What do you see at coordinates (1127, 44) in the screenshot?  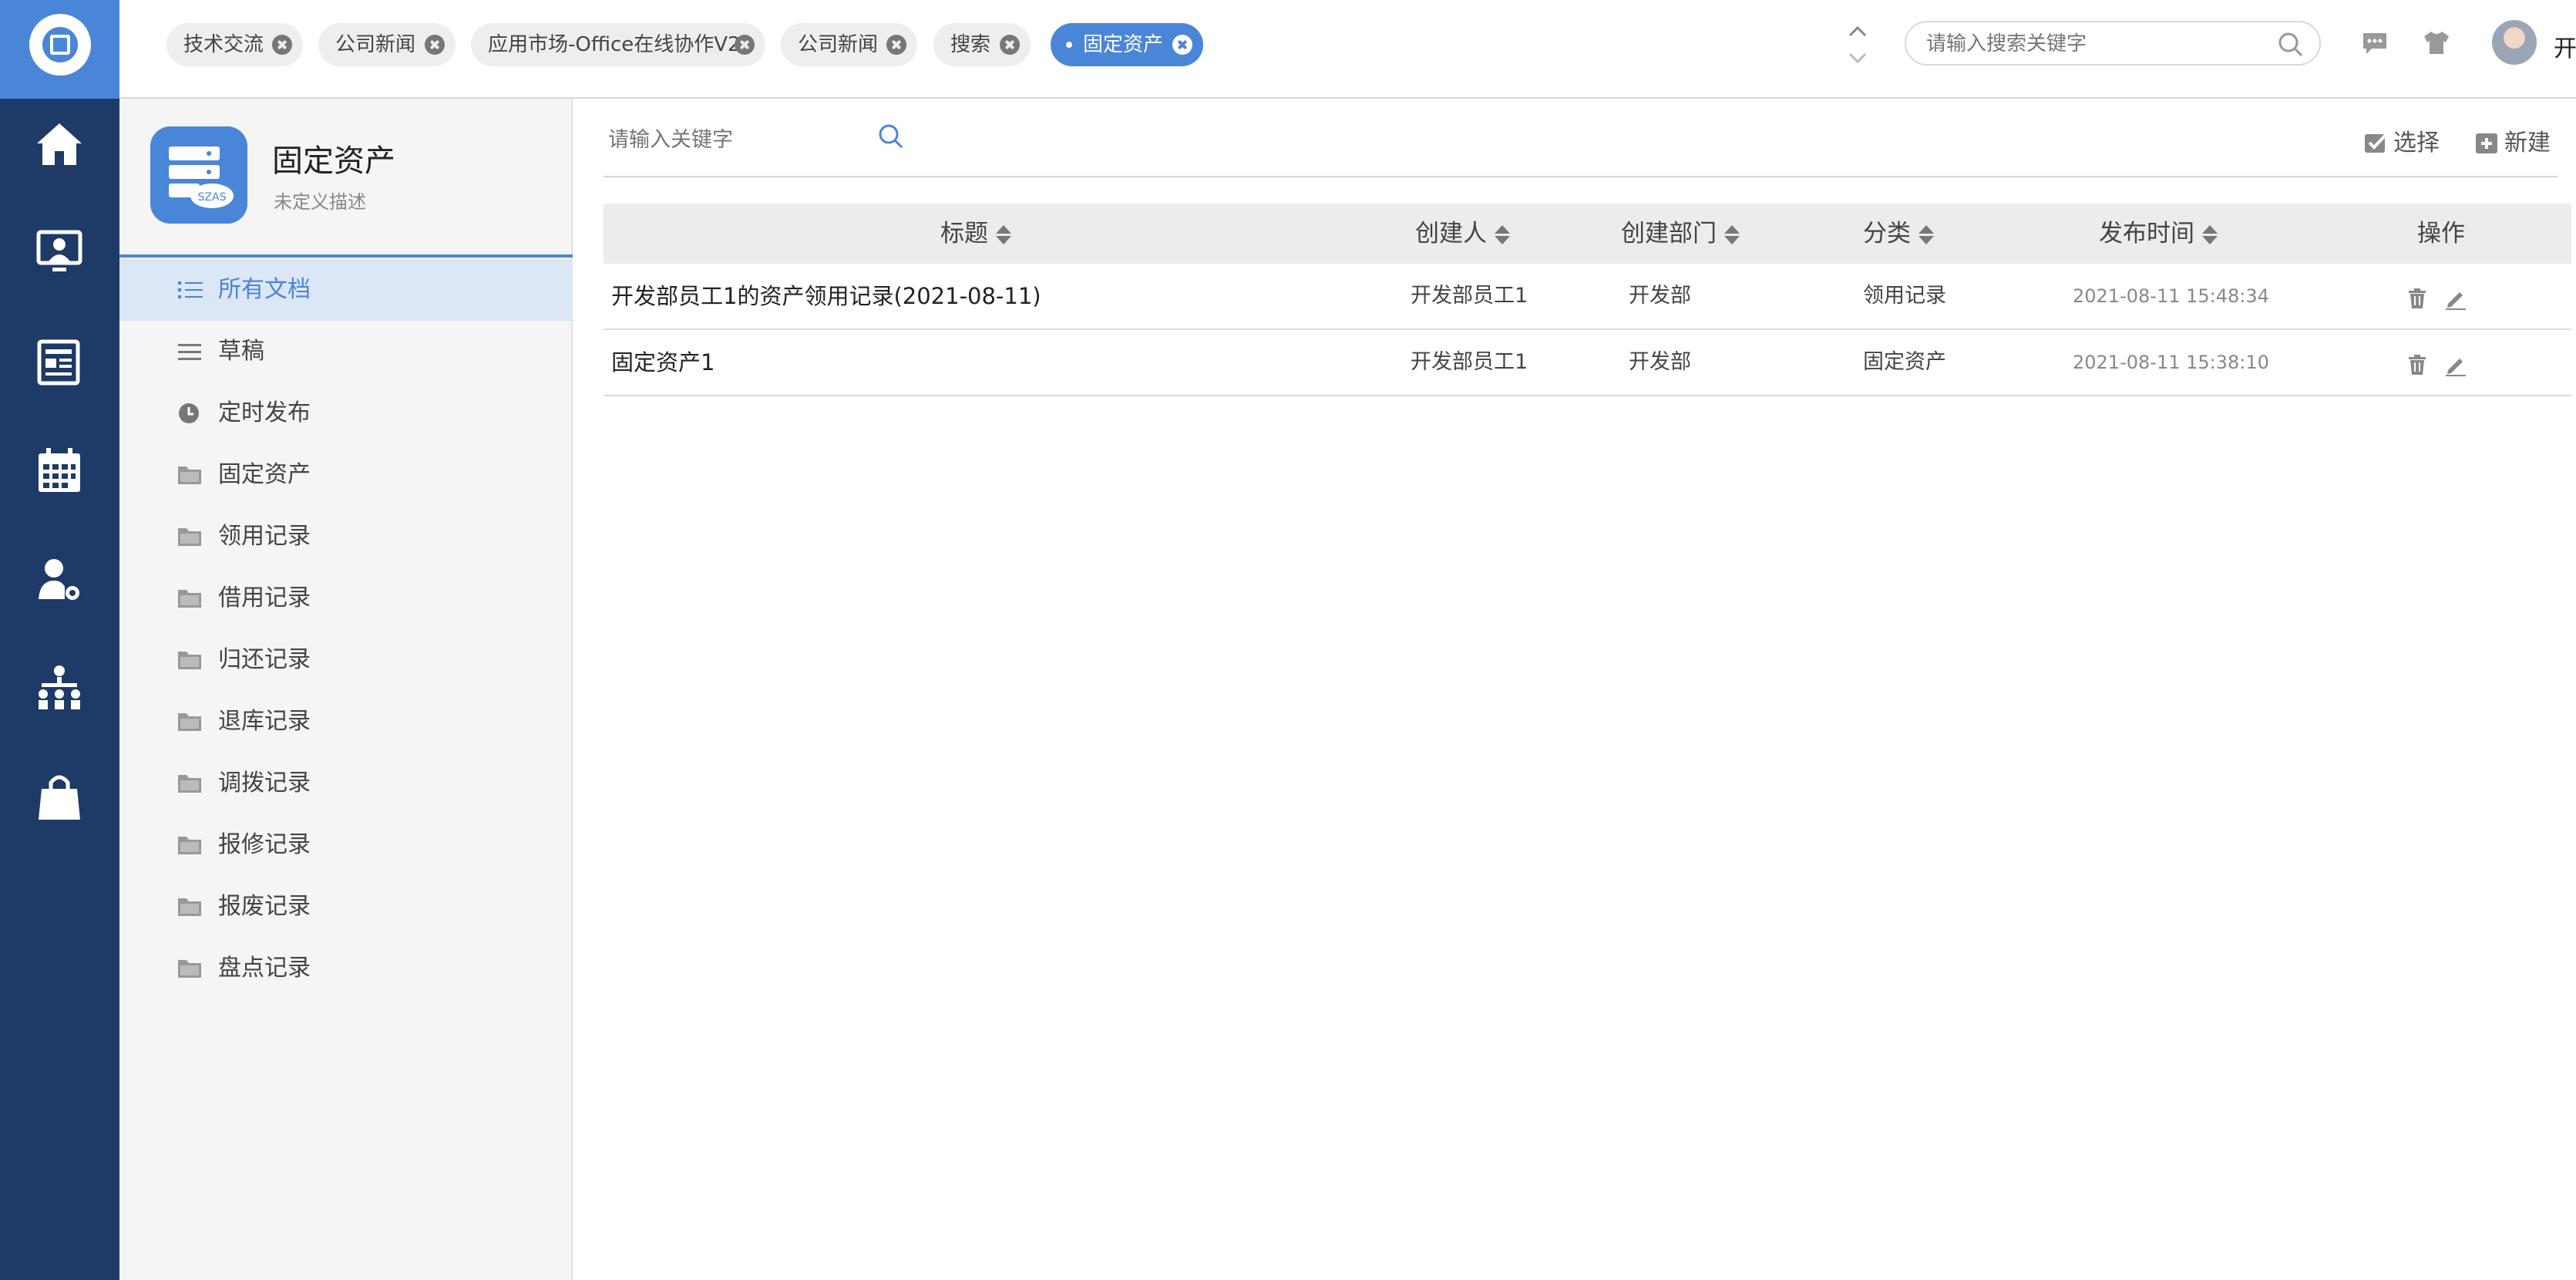 I see `tab-fixed-assets: 固定资产` at bounding box center [1127, 44].